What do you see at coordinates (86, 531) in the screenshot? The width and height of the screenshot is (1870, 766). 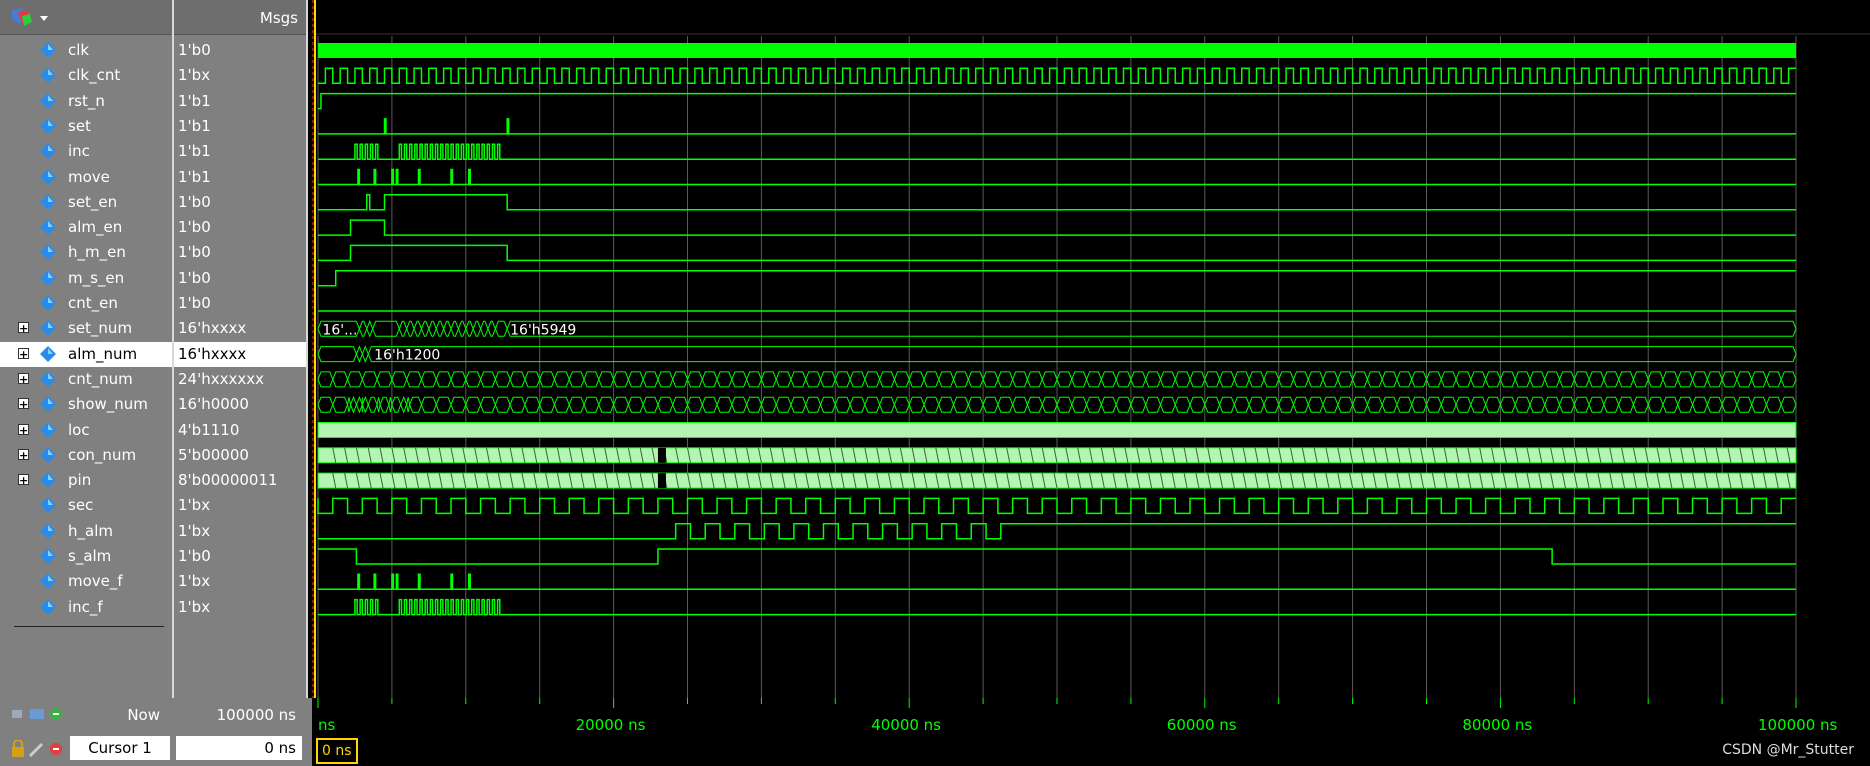 I see `signal-row-h-alm: h_alm` at bounding box center [86, 531].